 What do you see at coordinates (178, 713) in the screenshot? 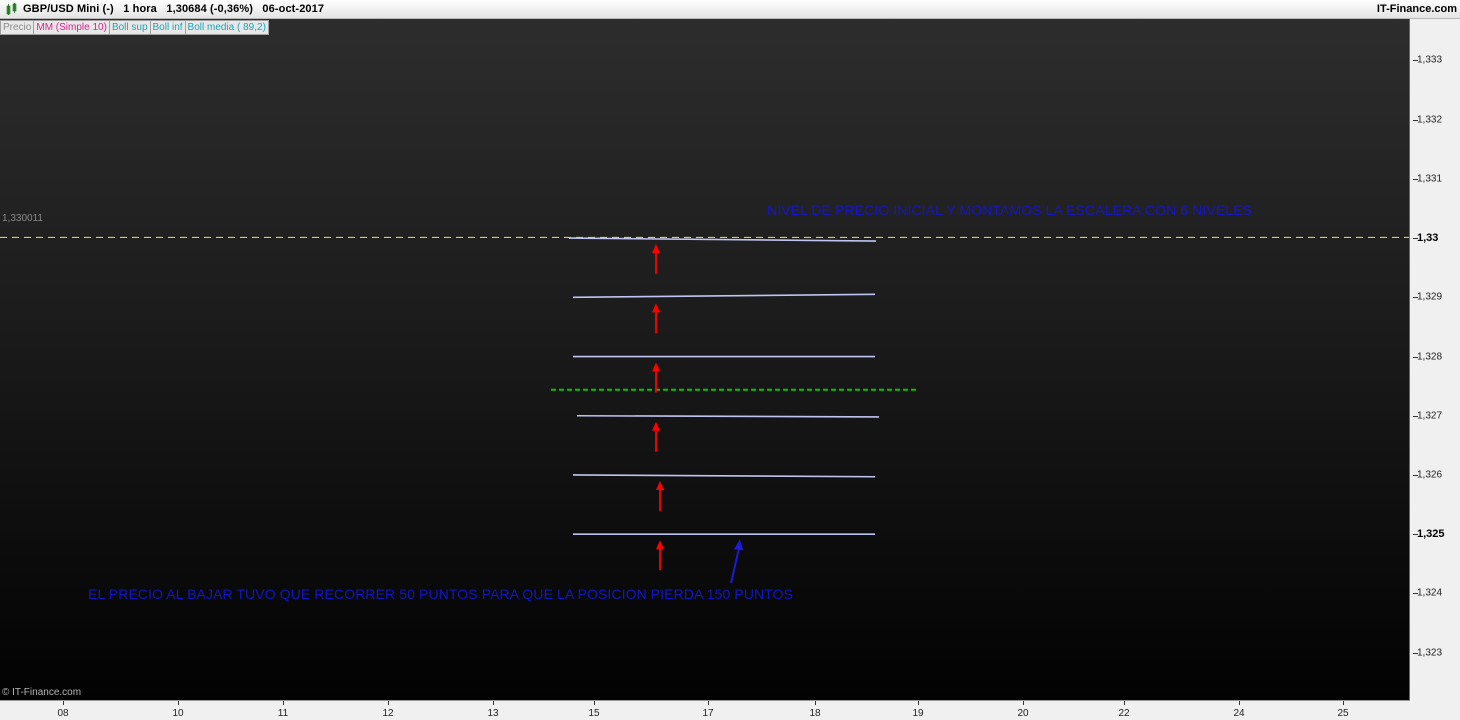
I see `x-axis-tick-label: 10` at bounding box center [178, 713].